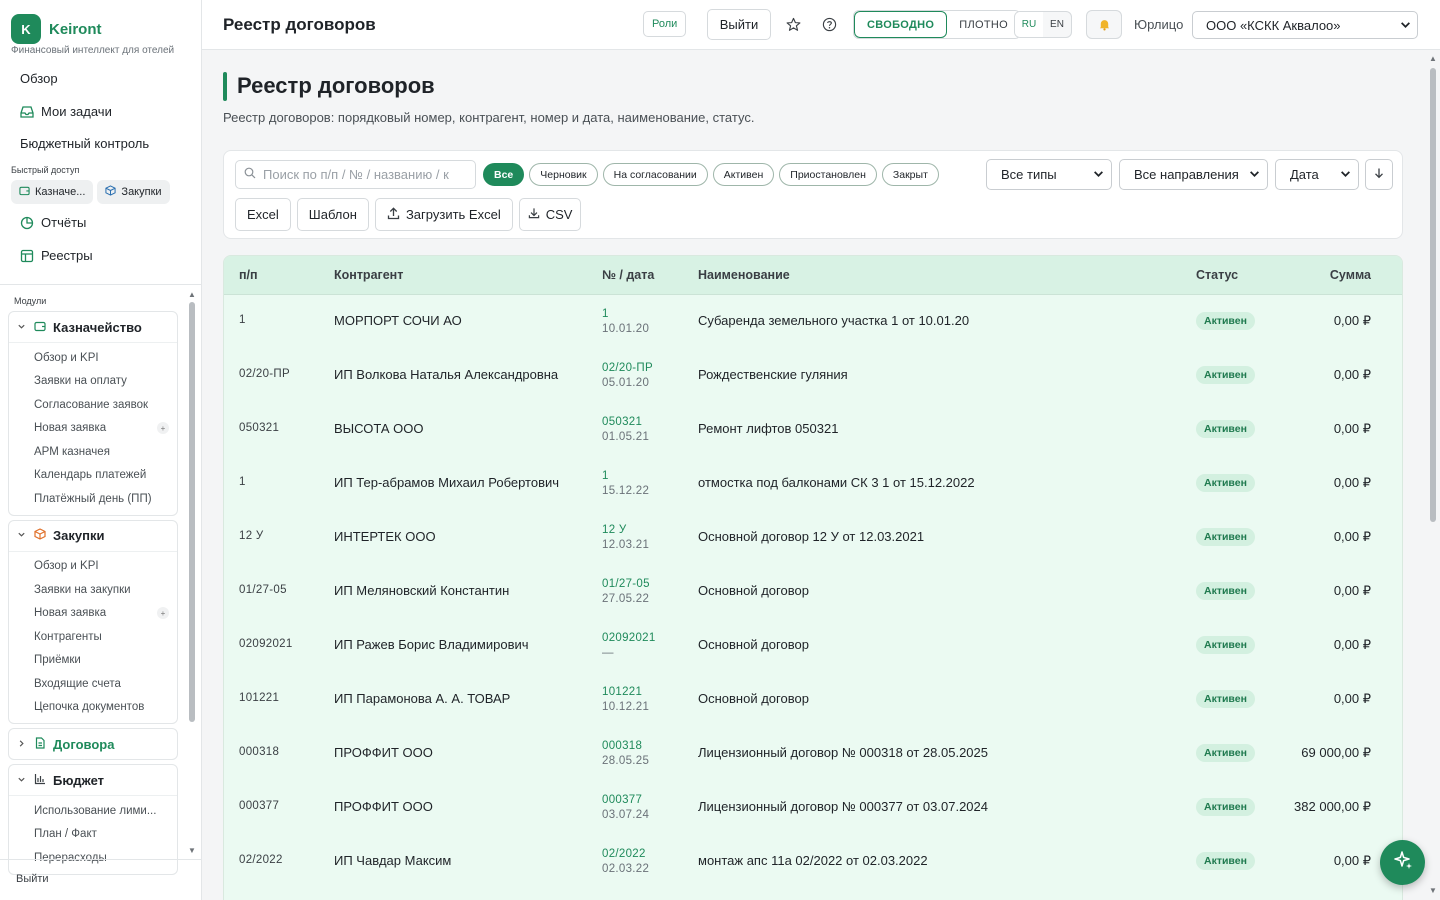  Describe the element at coordinates (1217, 275) in the screenshot. I see `column-header: Статус` at that location.